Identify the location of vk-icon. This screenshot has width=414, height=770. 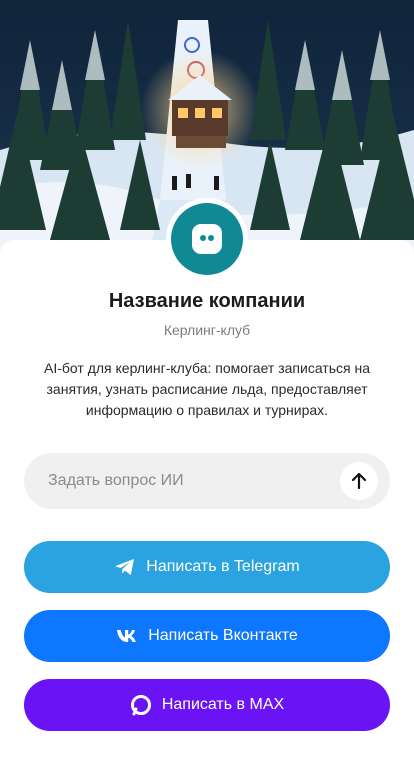
(127, 636).